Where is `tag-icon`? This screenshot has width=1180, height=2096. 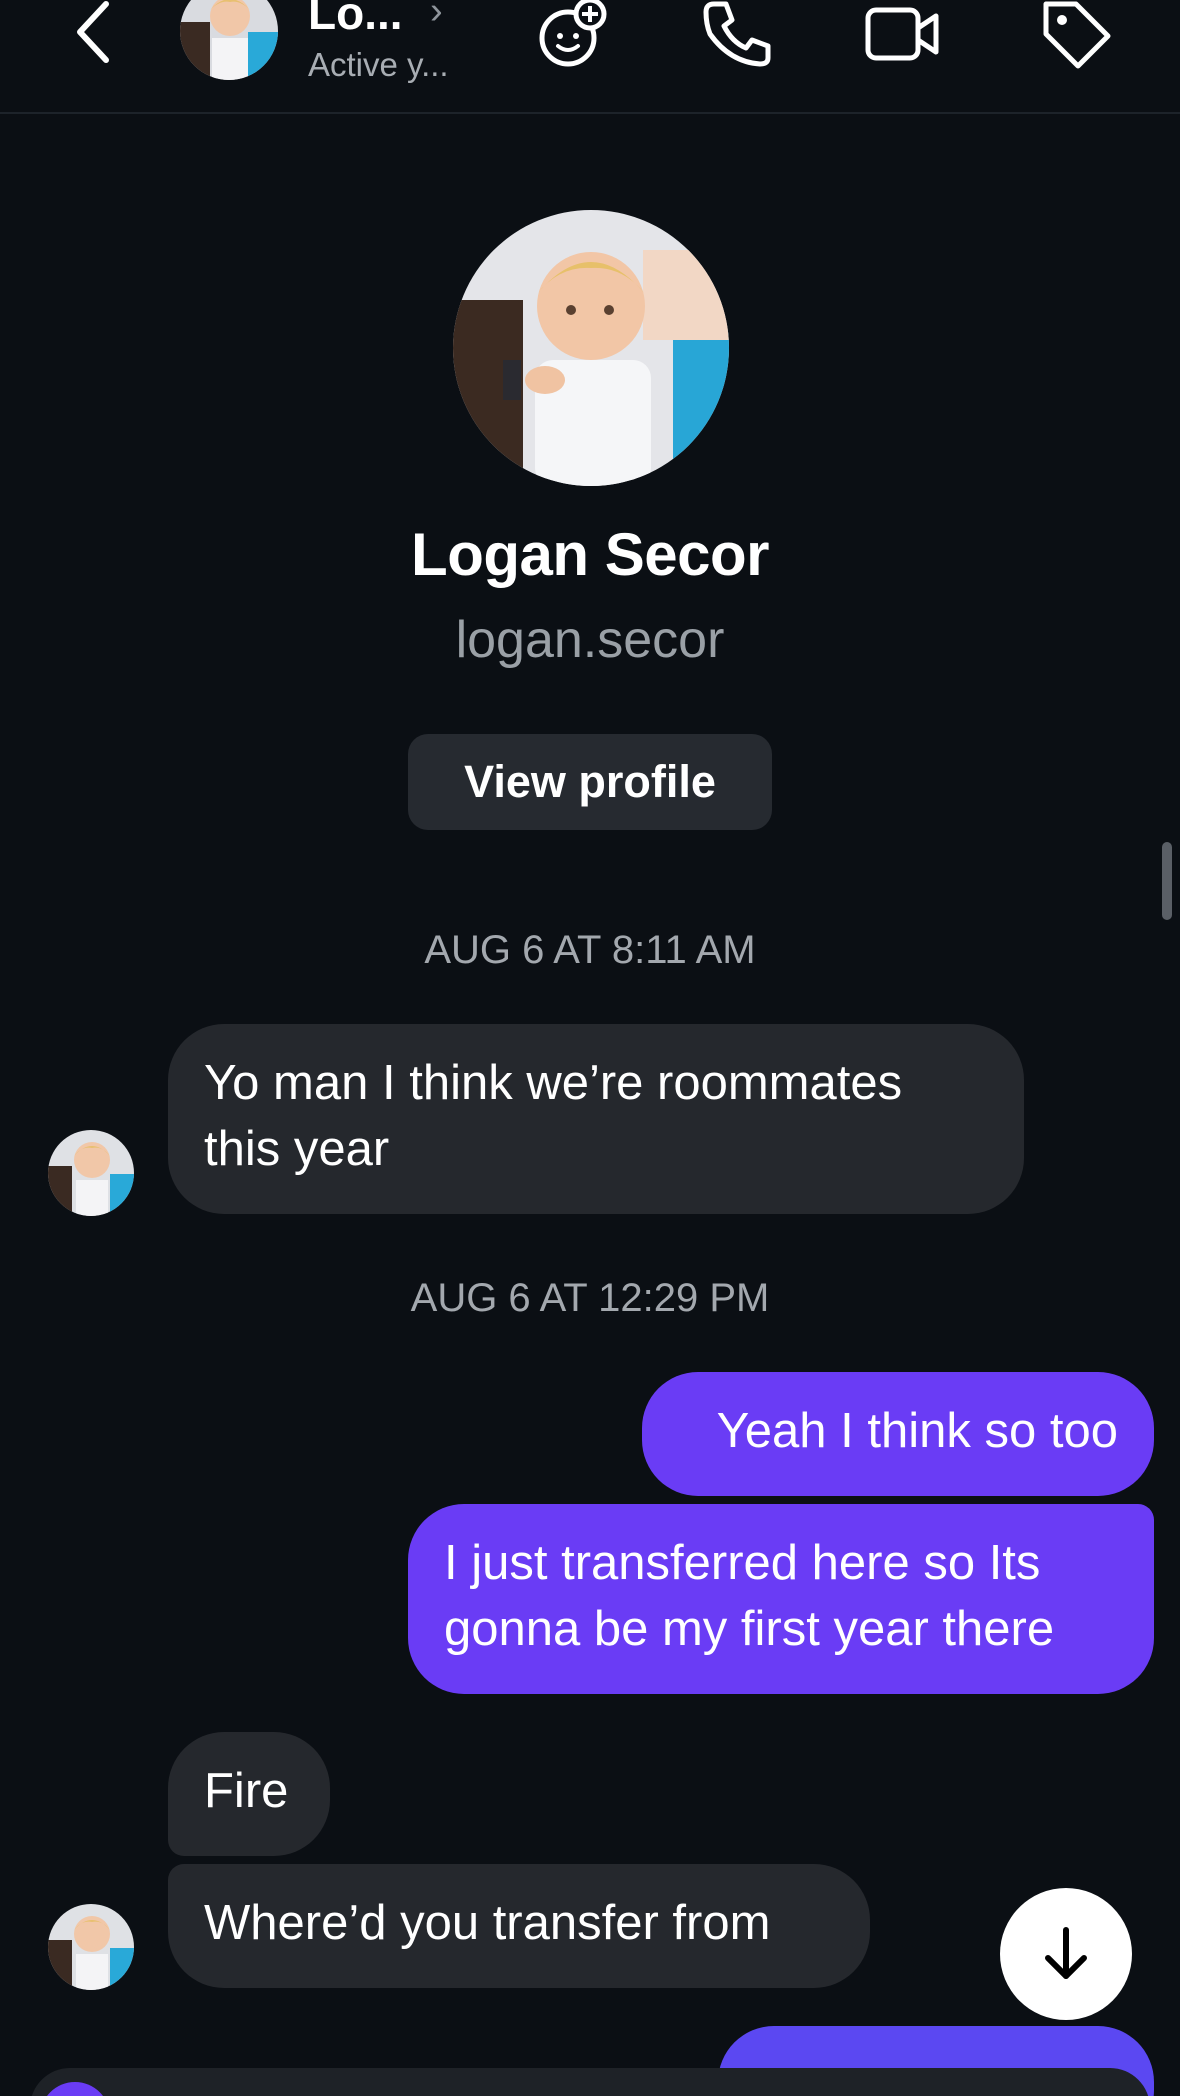
tag-icon is located at coordinates (1077, 35).